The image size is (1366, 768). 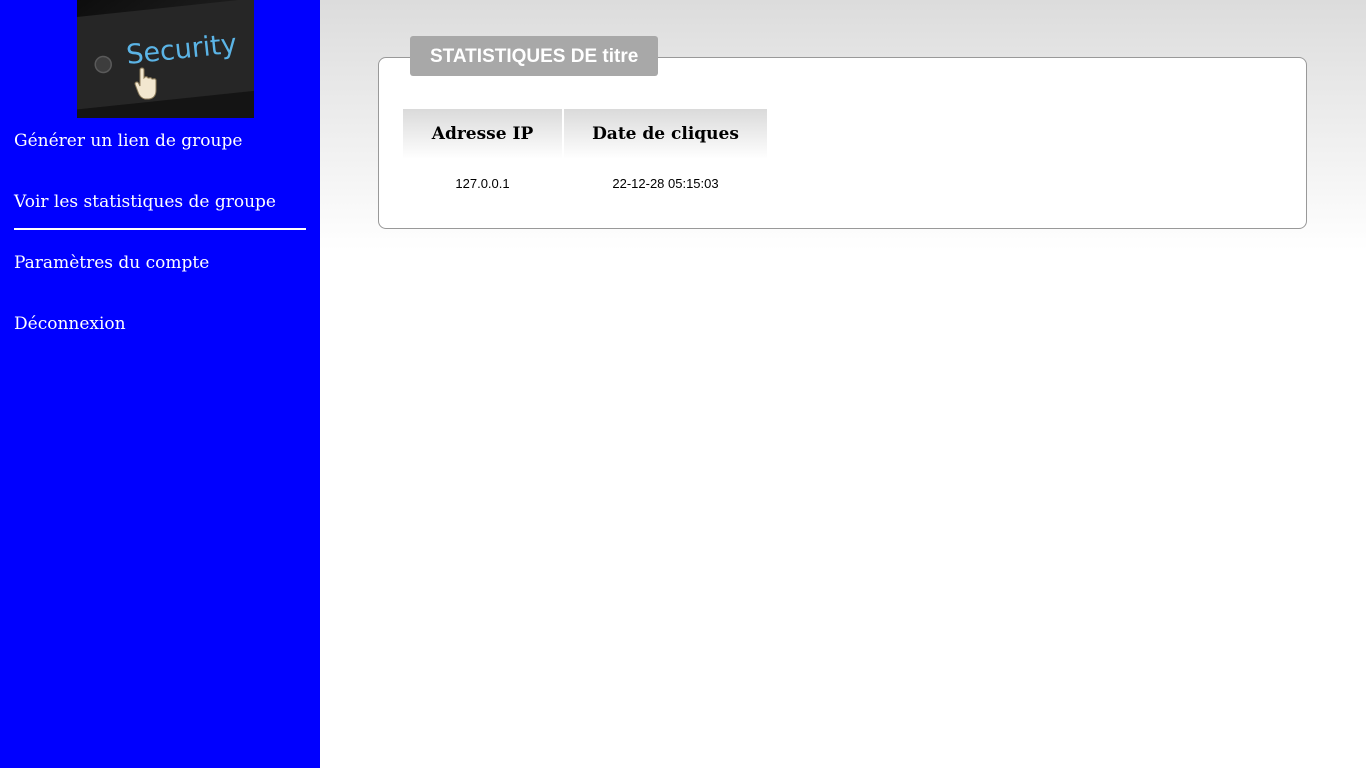 What do you see at coordinates (160, 229) in the screenshot?
I see `active-item-underline` at bounding box center [160, 229].